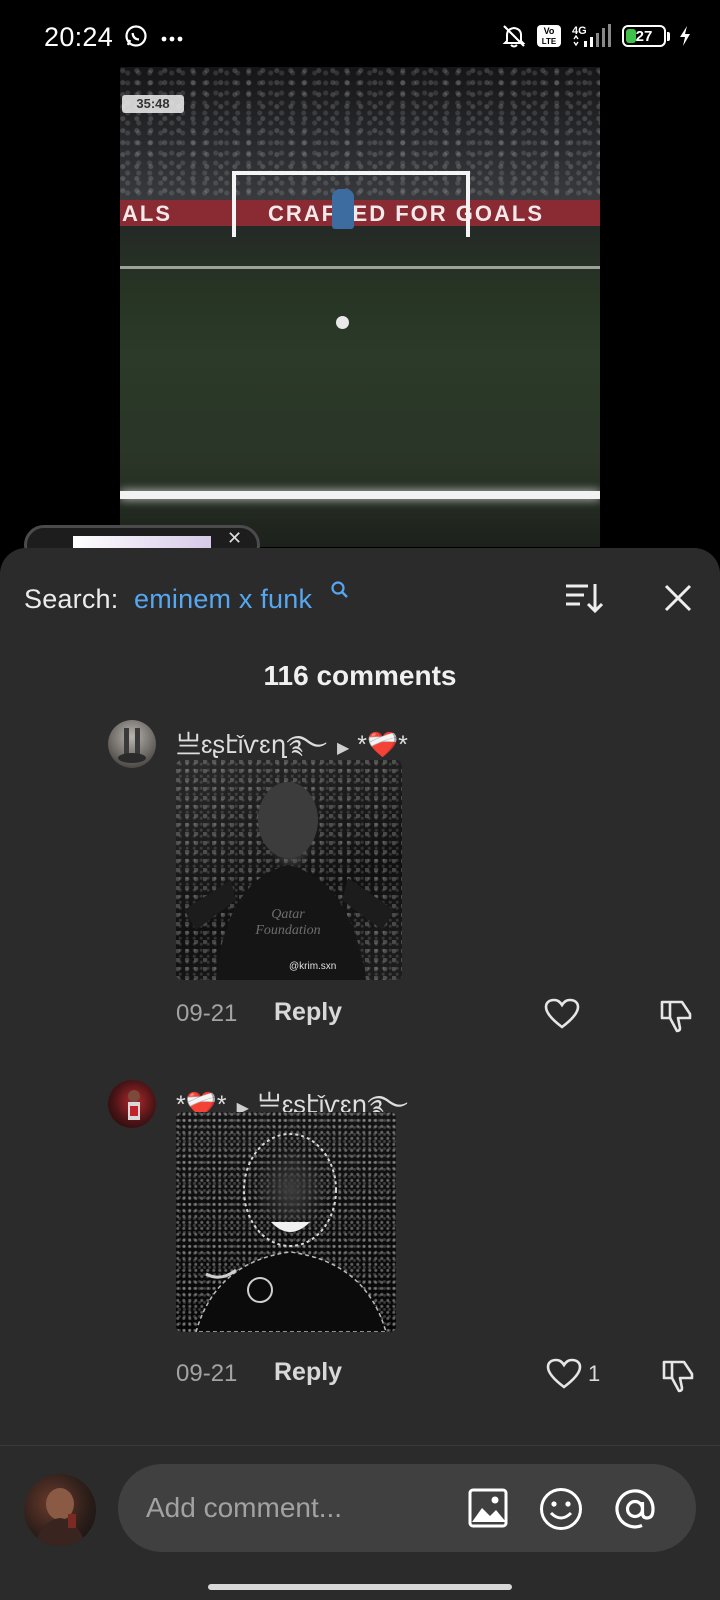  I want to click on comment-image: Qatar Foundation @krim.sxn, so click(289, 870).